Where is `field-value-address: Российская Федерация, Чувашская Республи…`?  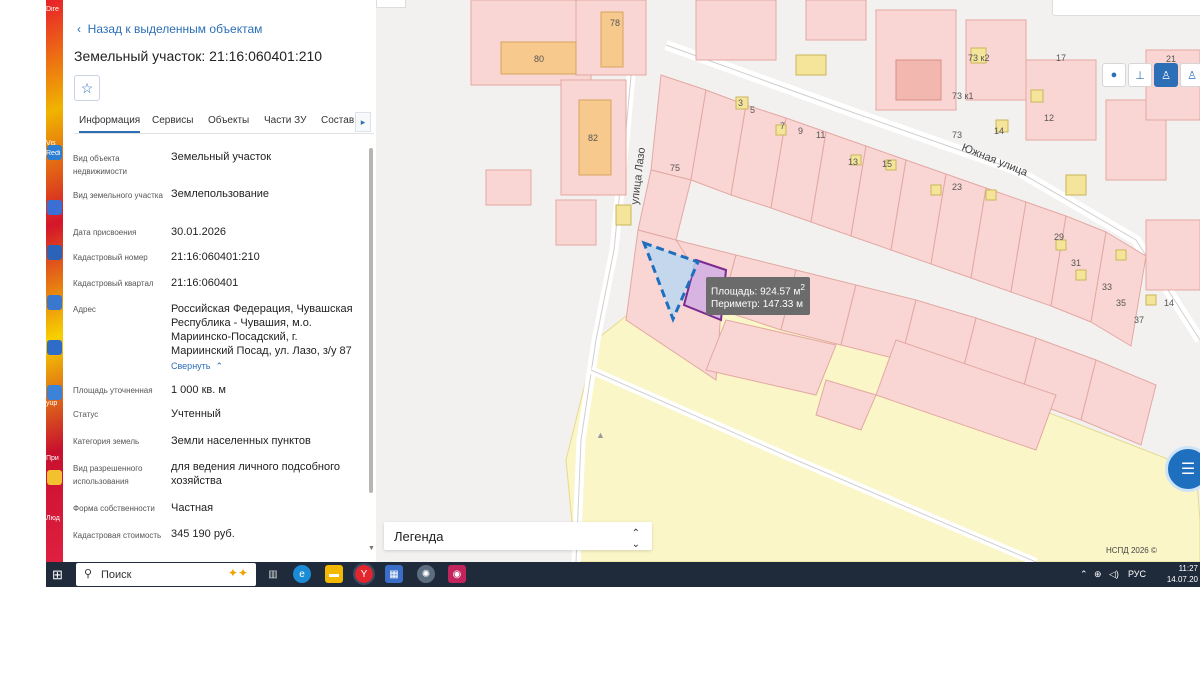 field-value-address: Российская Федерация, Чувашская Республи… is located at coordinates (262, 330).